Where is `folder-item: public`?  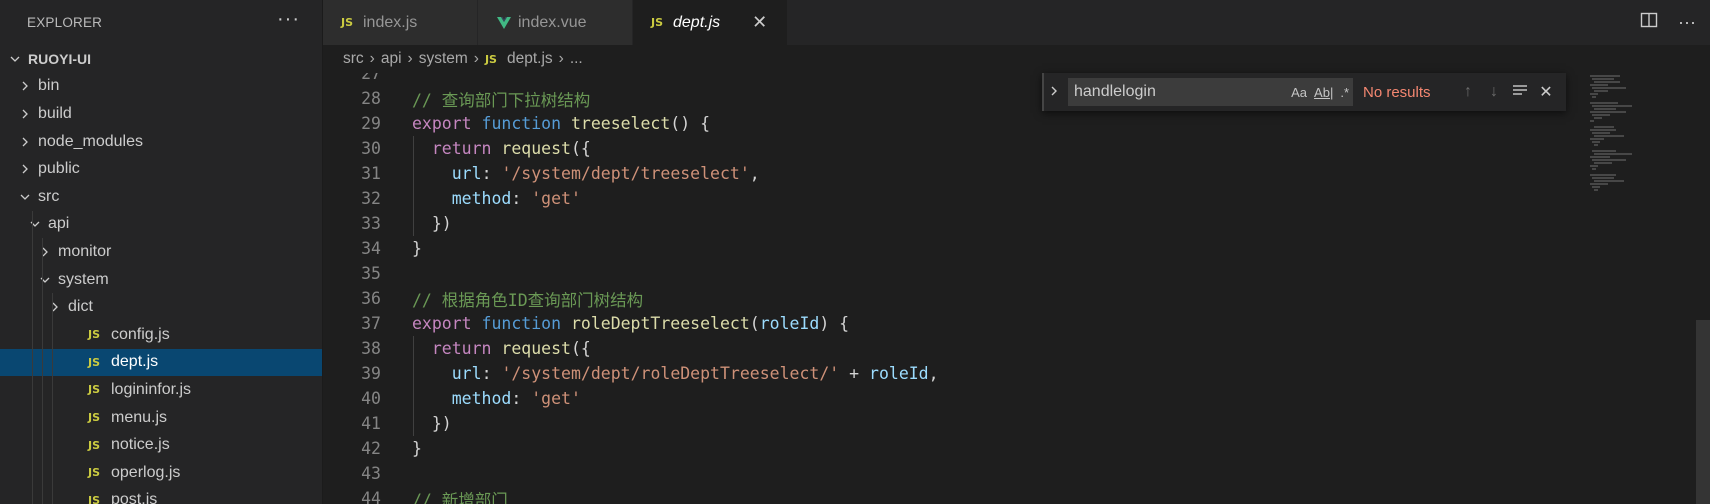 folder-item: public is located at coordinates (161, 169).